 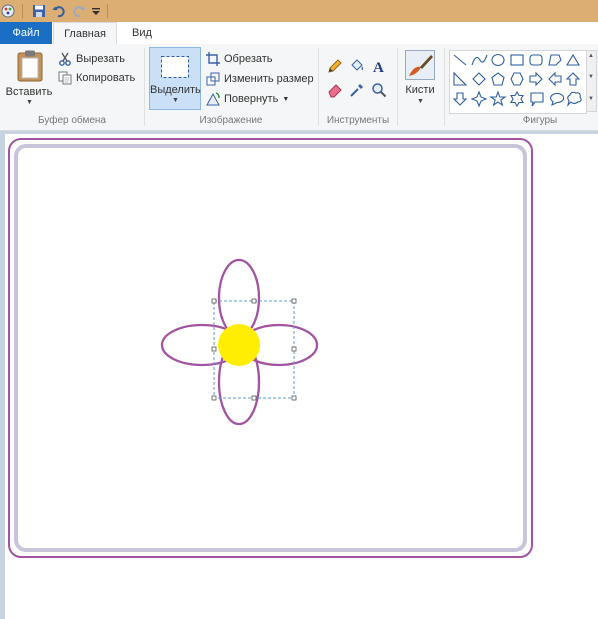 What do you see at coordinates (100, 59) in the screenshot?
I see `cut-label: Вырезать` at bounding box center [100, 59].